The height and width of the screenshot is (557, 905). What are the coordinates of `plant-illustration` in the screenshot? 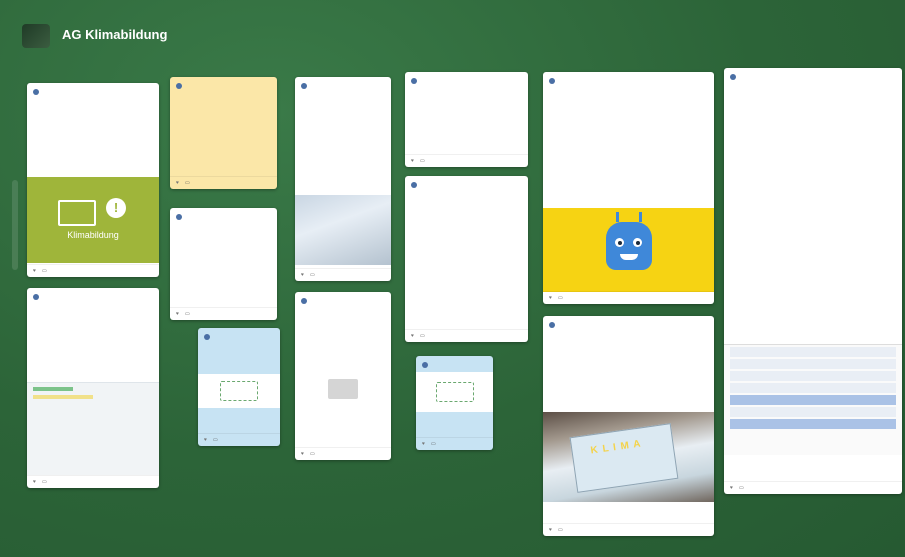 It's located at (239, 391).